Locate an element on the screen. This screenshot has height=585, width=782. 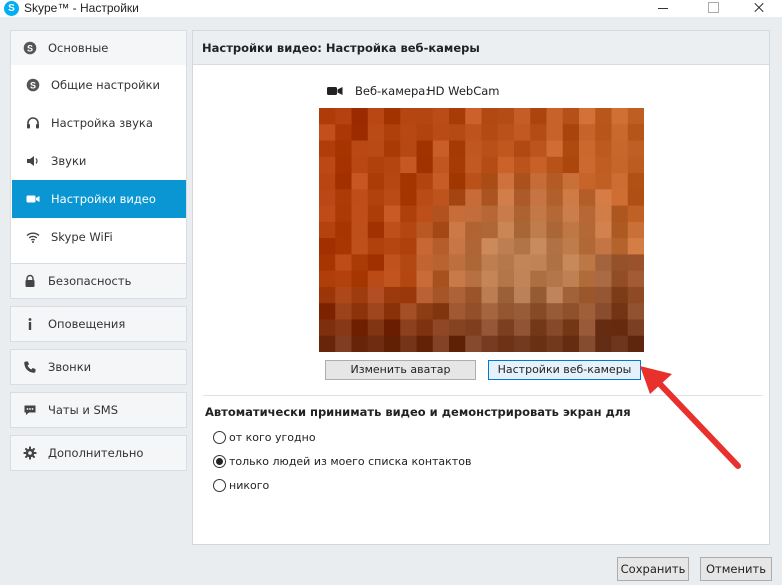
sidebar-item-general-settings: S Общие настройки is located at coordinates (99, 85).